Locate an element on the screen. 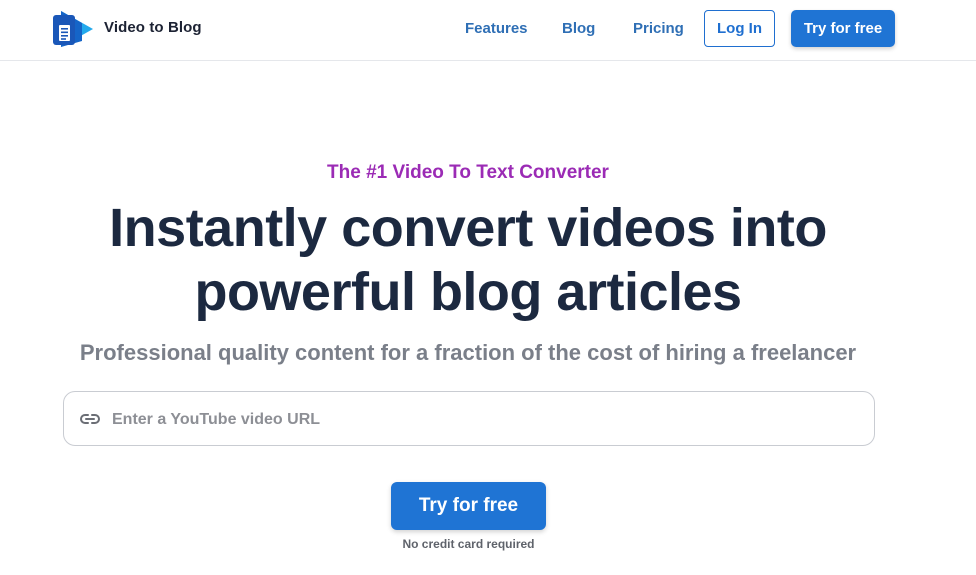  link-icon is located at coordinates (90, 419).